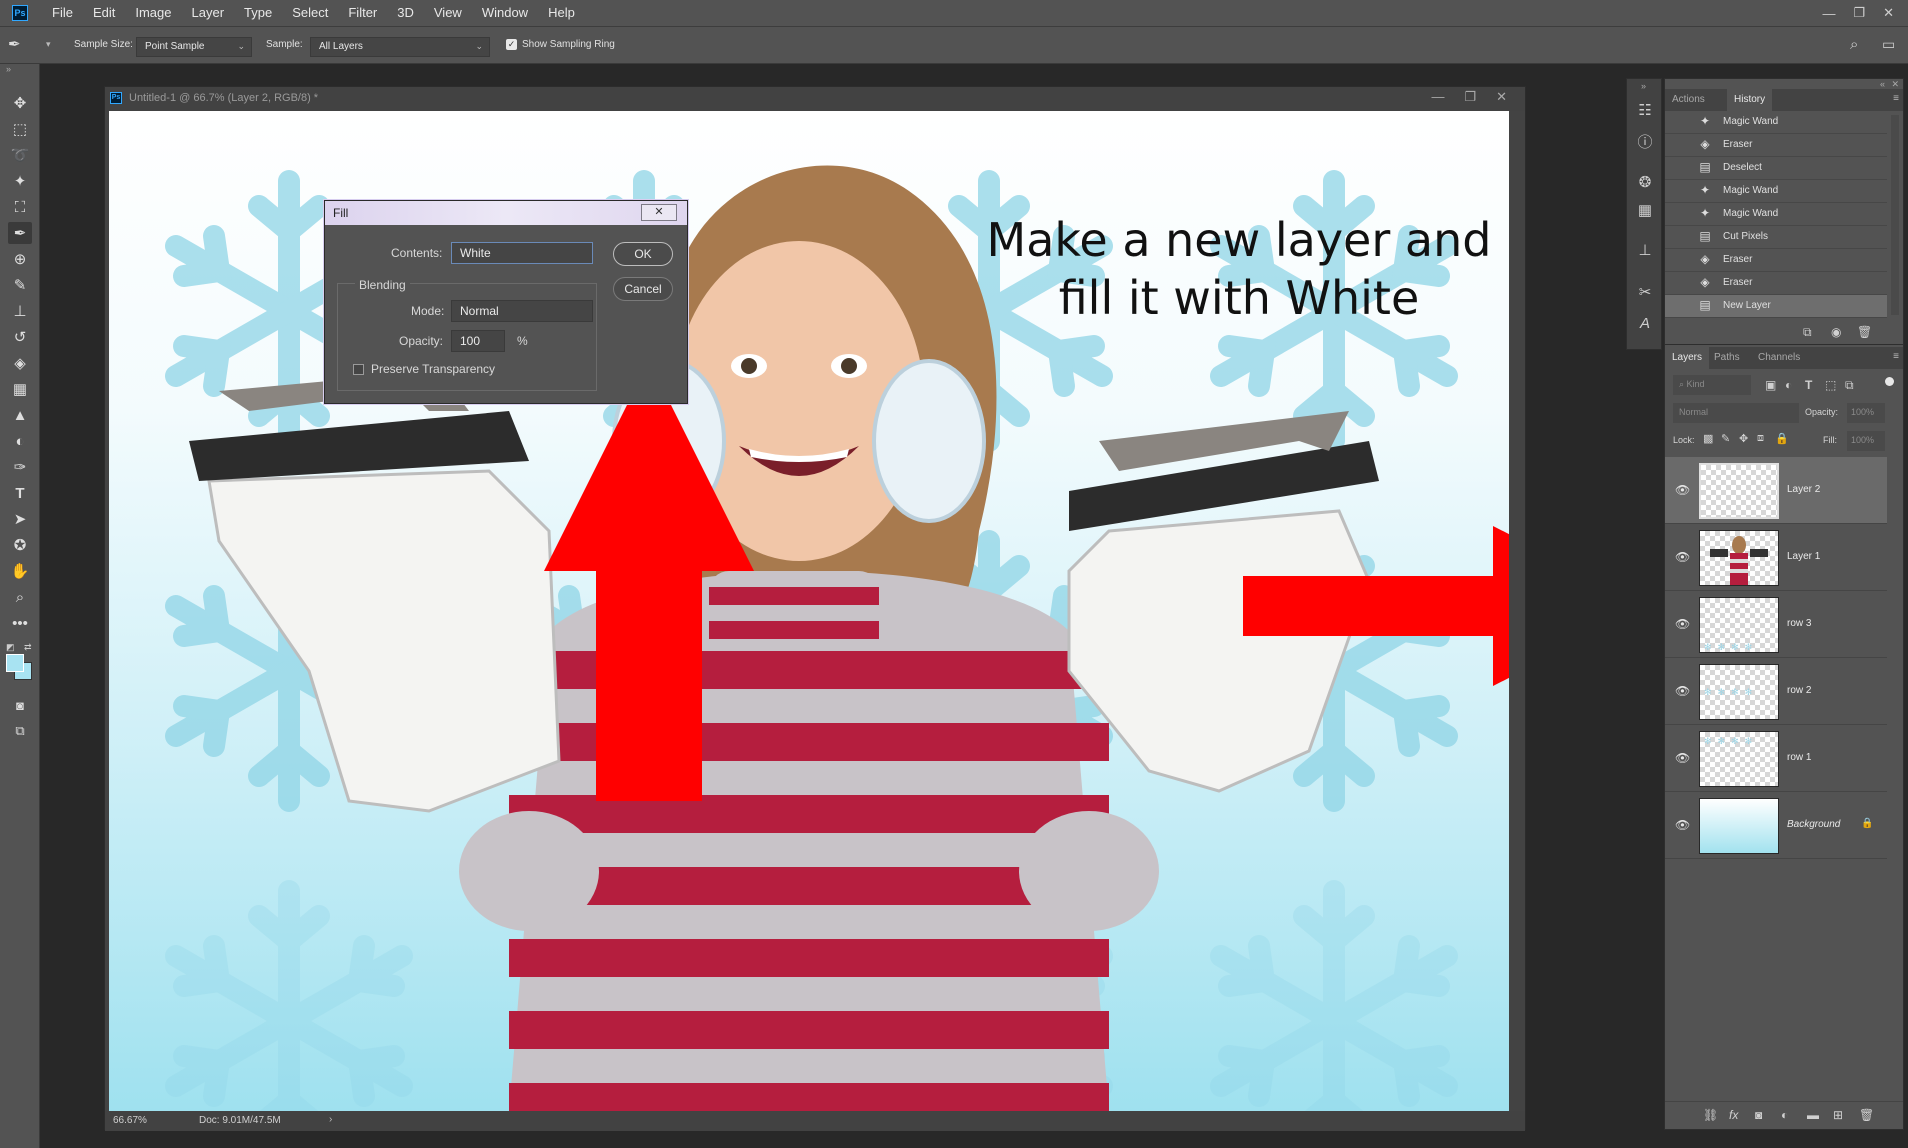 Image resolution: width=1908 pixels, height=1148 pixels. I want to click on crop-tool-icon: ⛶, so click(20, 207).